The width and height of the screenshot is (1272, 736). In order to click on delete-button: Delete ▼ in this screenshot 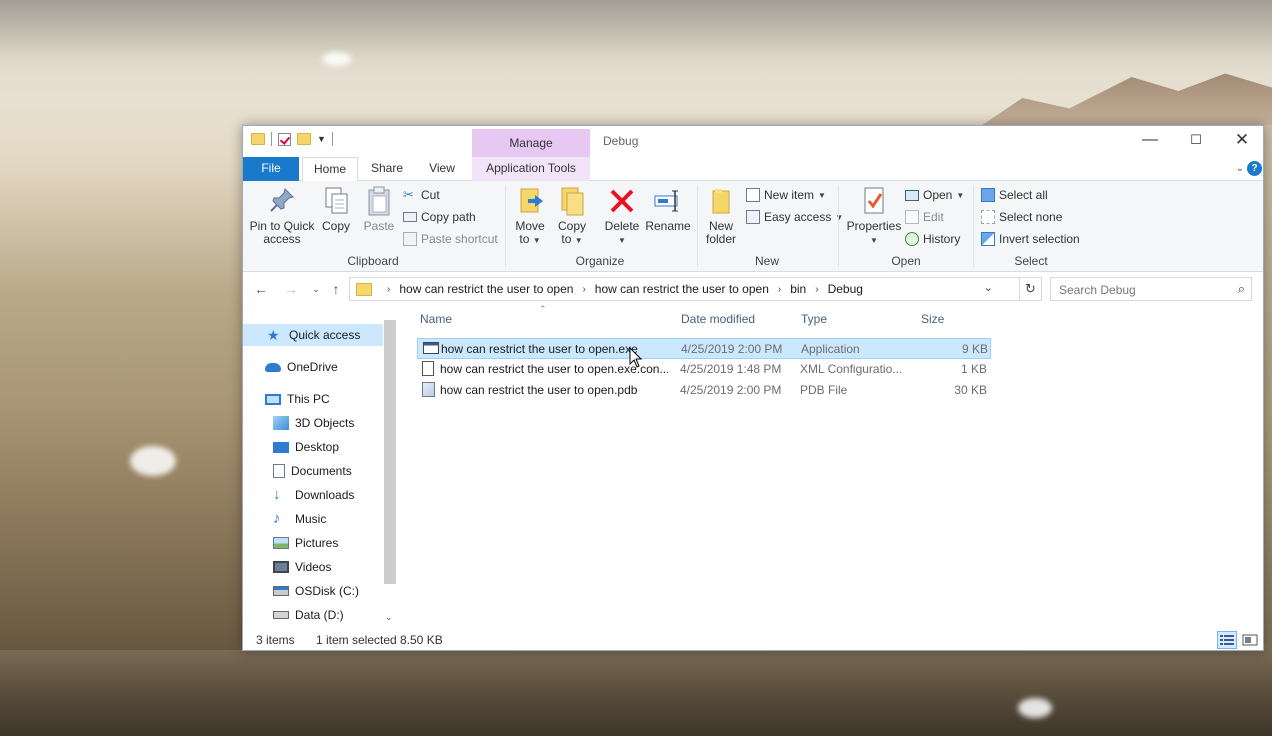, I will do `click(622, 216)`.